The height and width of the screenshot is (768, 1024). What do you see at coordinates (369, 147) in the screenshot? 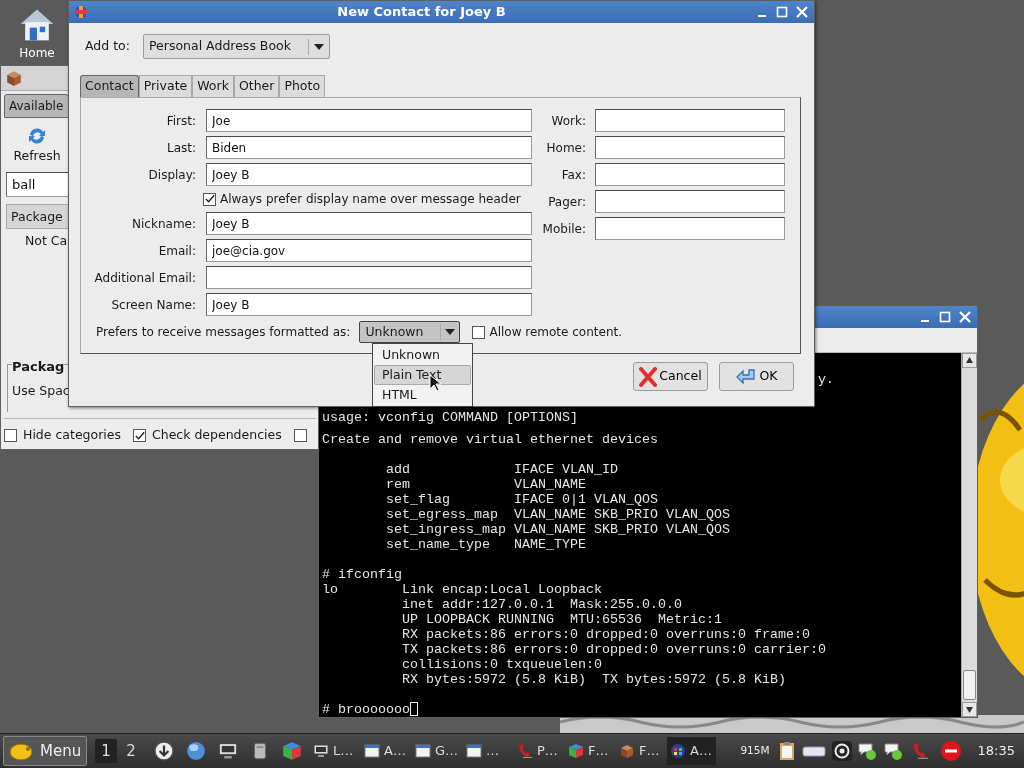
I see `text-field: Biden` at bounding box center [369, 147].